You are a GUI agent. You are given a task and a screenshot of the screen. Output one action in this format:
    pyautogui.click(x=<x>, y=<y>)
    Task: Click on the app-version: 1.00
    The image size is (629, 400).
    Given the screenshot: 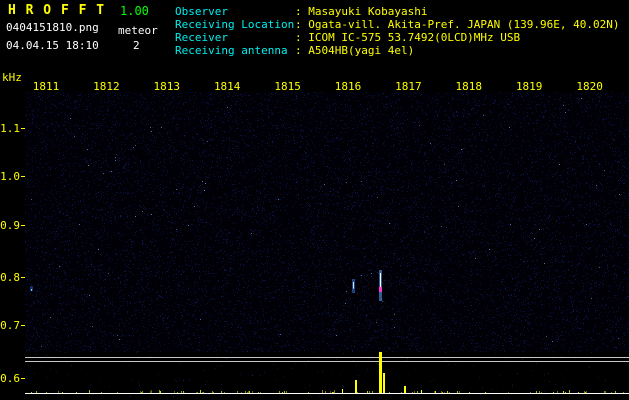 What is the action you would take?
    pyautogui.click(x=134, y=11)
    